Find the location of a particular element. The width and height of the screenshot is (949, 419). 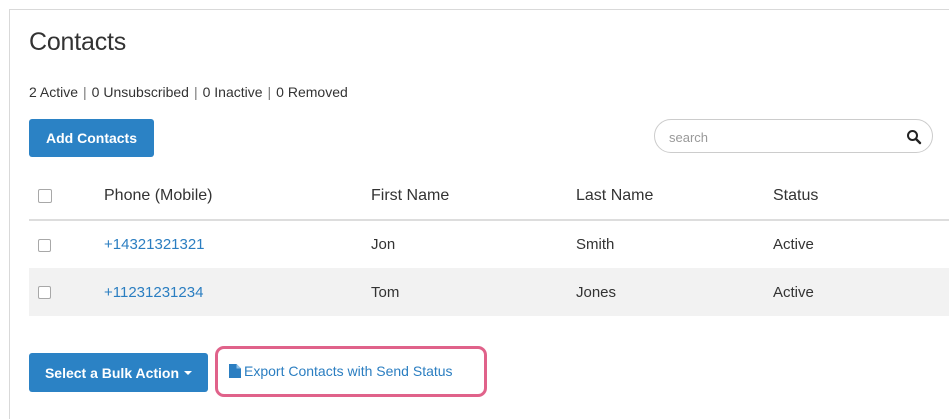

file-icon is located at coordinates (235, 371).